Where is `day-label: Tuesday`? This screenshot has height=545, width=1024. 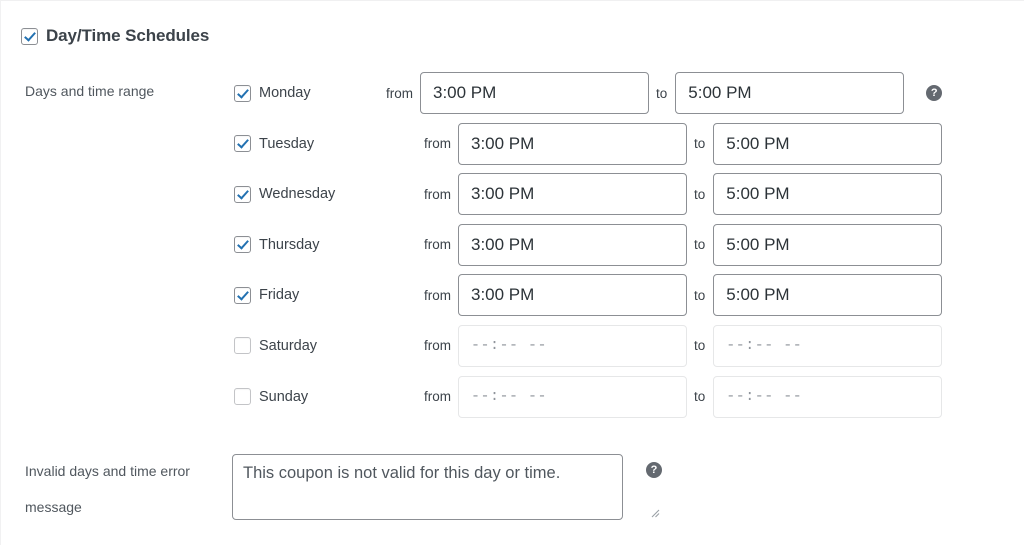
day-label: Tuesday is located at coordinates (287, 143).